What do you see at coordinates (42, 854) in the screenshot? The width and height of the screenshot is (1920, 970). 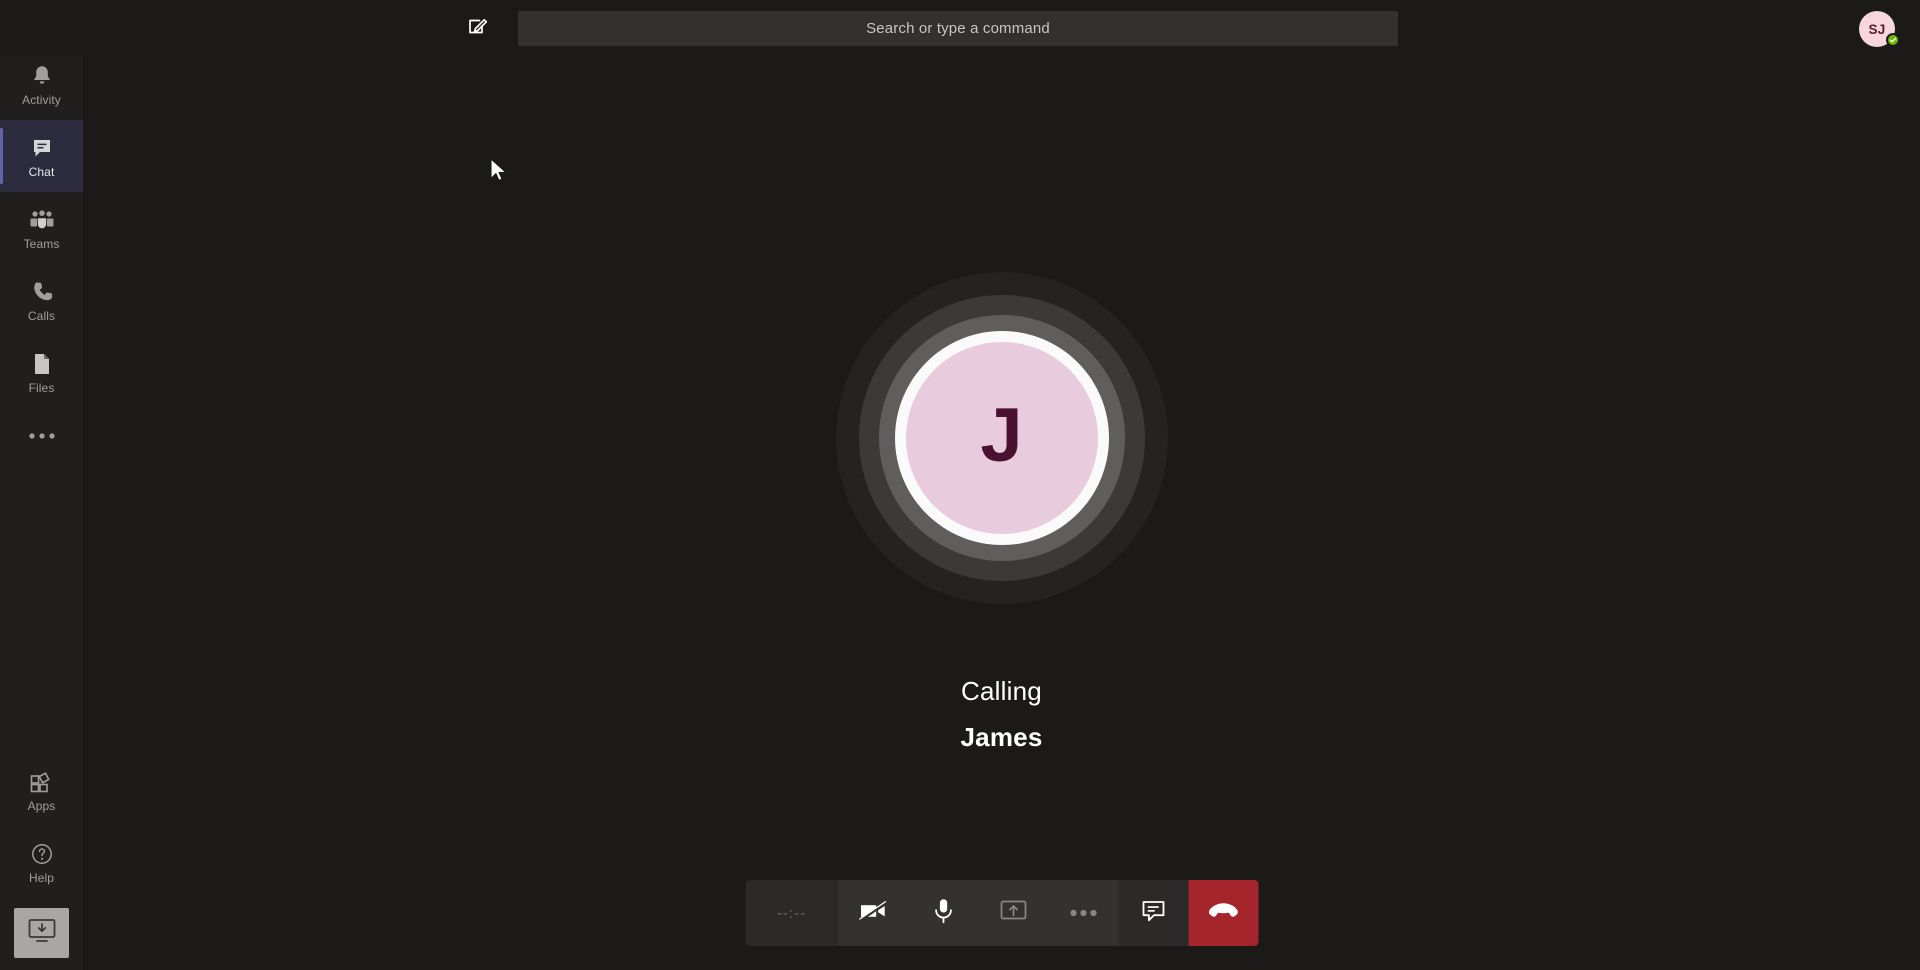 I see `question-circle-icon` at bounding box center [42, 854].